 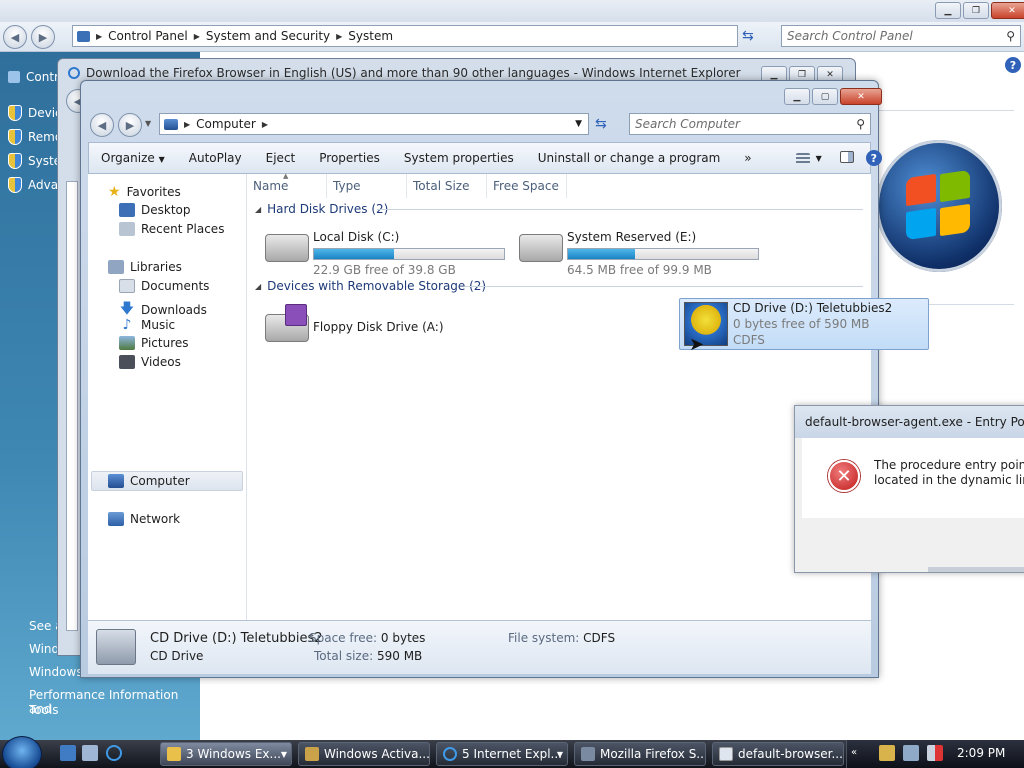 What do you see at coordinates (149, 481) in the screenshot?
I see `nav-computer: Computer` at bounding box center [149, 481].